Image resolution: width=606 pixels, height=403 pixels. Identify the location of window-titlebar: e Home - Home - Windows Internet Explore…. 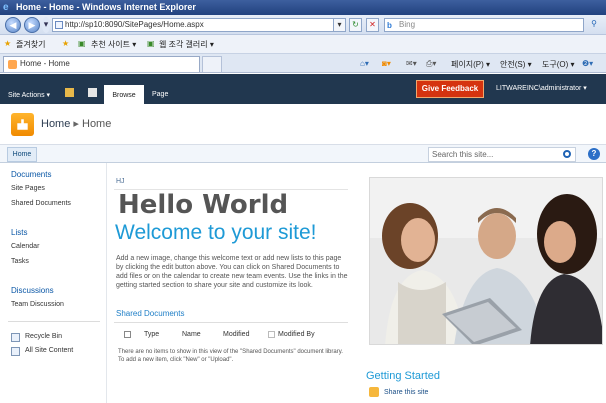
(303, 7).